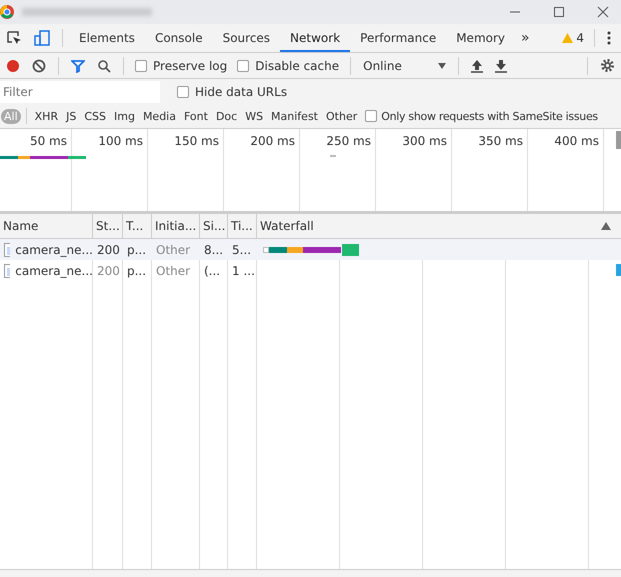 This screenshot has height=577, width=621. I want to click on hide-data-urls-checkbox: Hide data URLs, so click(232, 91).